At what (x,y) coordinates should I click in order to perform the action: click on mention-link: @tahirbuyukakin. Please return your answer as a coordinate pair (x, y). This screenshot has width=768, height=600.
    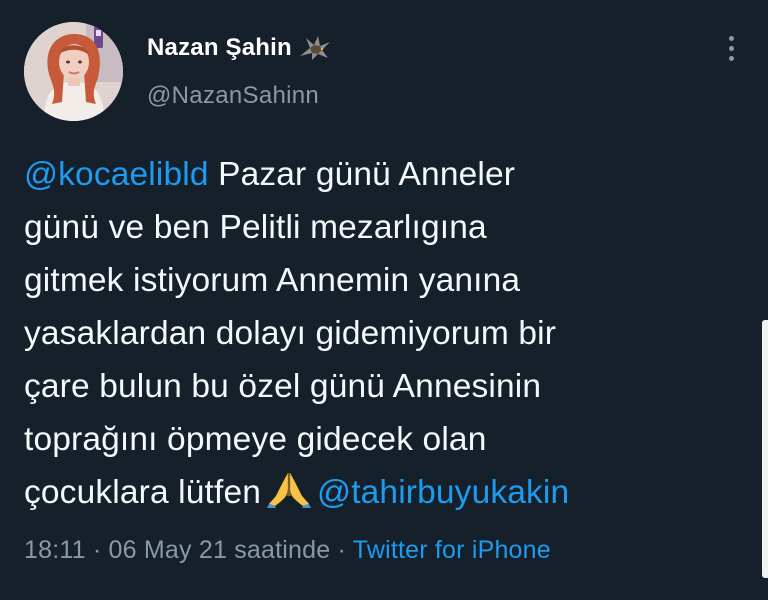
    Looking at the image, I should click on (443, 492).